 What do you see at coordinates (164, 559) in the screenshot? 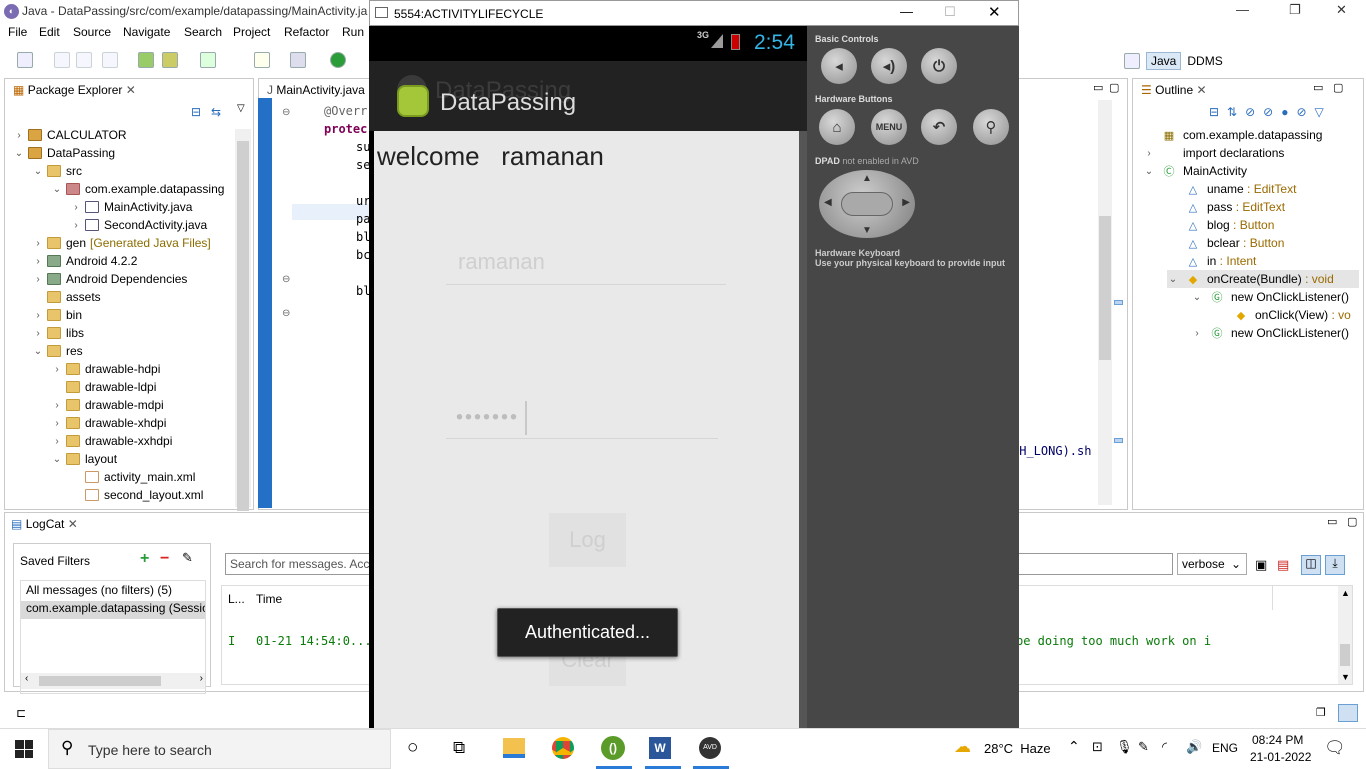
I see `remove-filter-icon: −` at bounding box center [164, 559].